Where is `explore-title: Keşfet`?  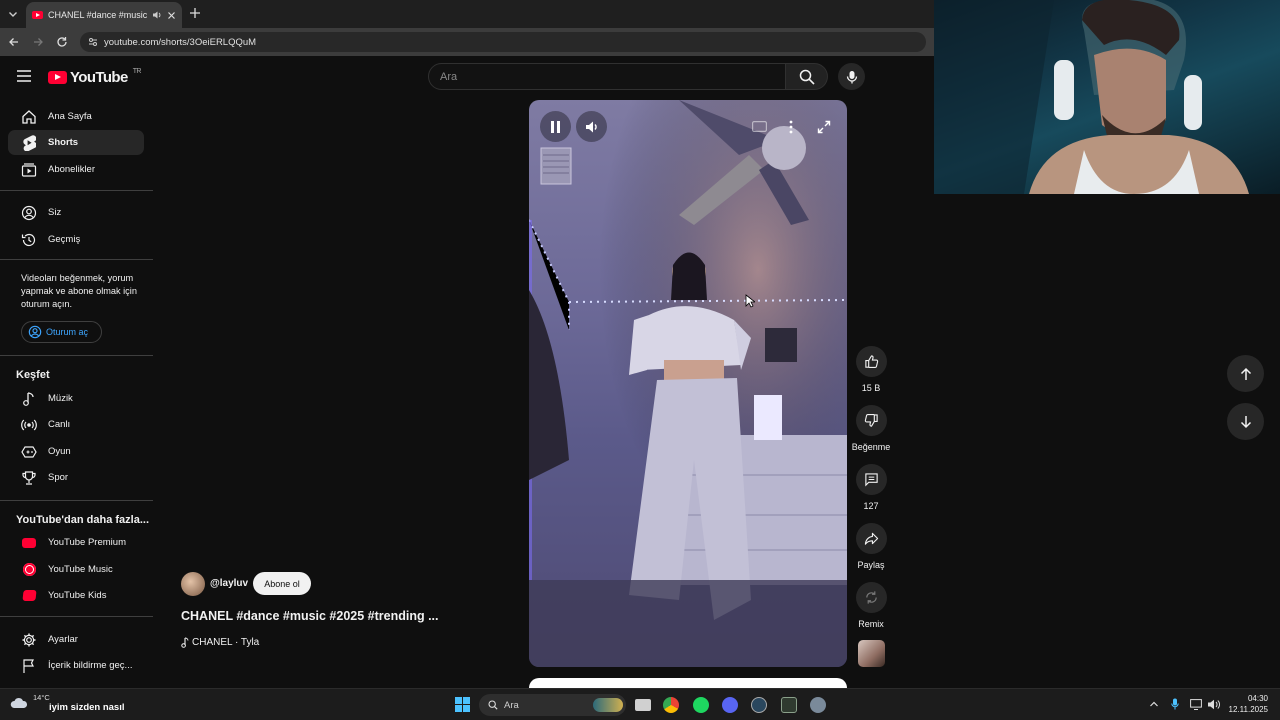 explore-title: Keşfet is located at coordinates (33, 375).